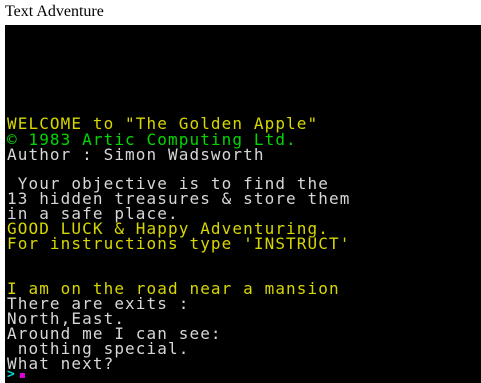 The width and height of the screenshot is (481, 383). What do you see at coordinates (179, 243) in the screenshot?
I see `instructions-line: For instructions type 'INSTRUCT'` at bounding box center [179, 243].